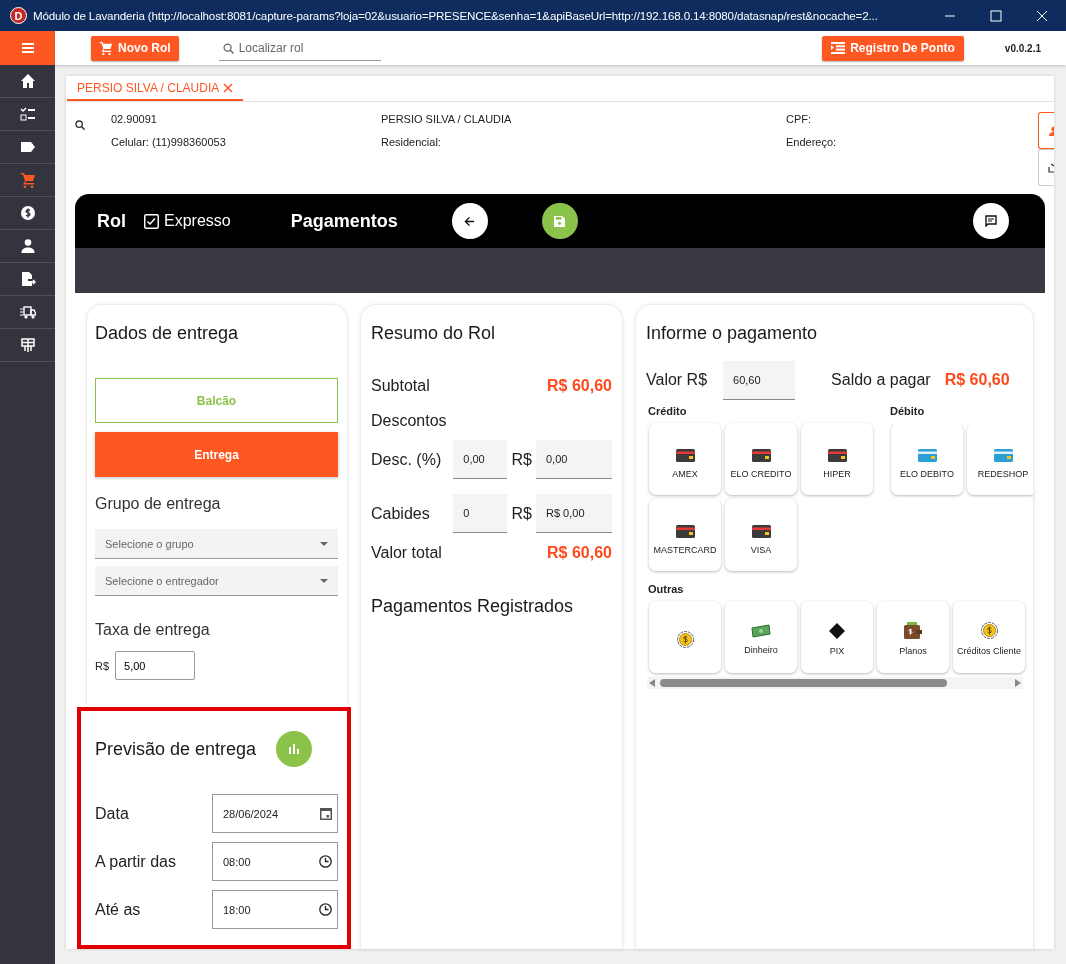 This screenshot has height=964, width=1066. What do you see at coordinates (668, 411) in the screenshot?
I see `group-label: Crédito` at bounding box center [668, 411].